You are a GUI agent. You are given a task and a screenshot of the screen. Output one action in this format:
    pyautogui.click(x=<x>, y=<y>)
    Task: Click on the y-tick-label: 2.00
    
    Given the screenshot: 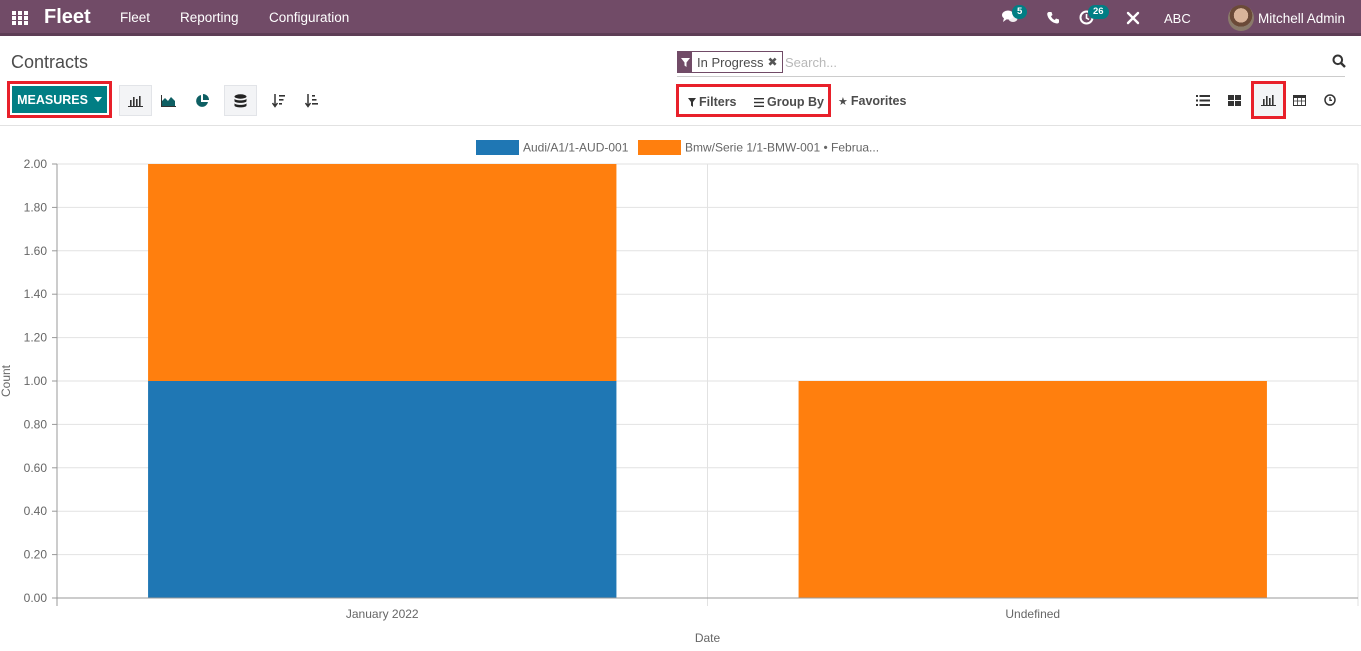 What is the action you would take?
    pyautogui.click(x=36, y=164)
    